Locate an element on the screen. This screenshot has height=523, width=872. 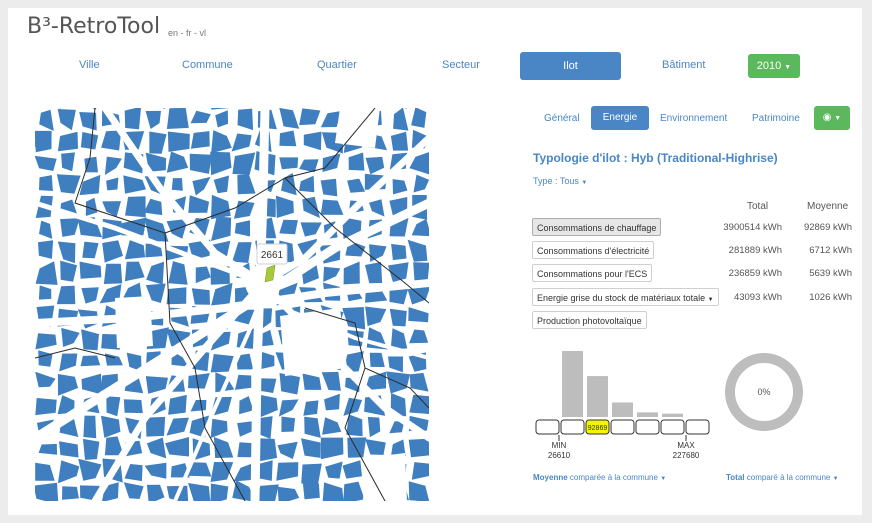
tab-patrimoine: Patrimoine is located at coordinates (776, 118).